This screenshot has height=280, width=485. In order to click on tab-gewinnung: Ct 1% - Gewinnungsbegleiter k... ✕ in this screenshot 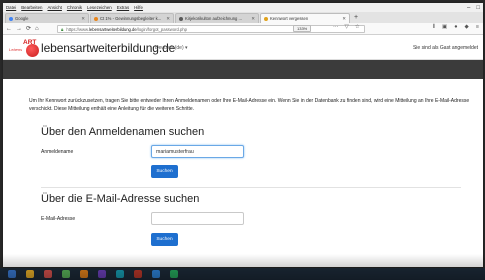, I will do `click(132, 18)`.